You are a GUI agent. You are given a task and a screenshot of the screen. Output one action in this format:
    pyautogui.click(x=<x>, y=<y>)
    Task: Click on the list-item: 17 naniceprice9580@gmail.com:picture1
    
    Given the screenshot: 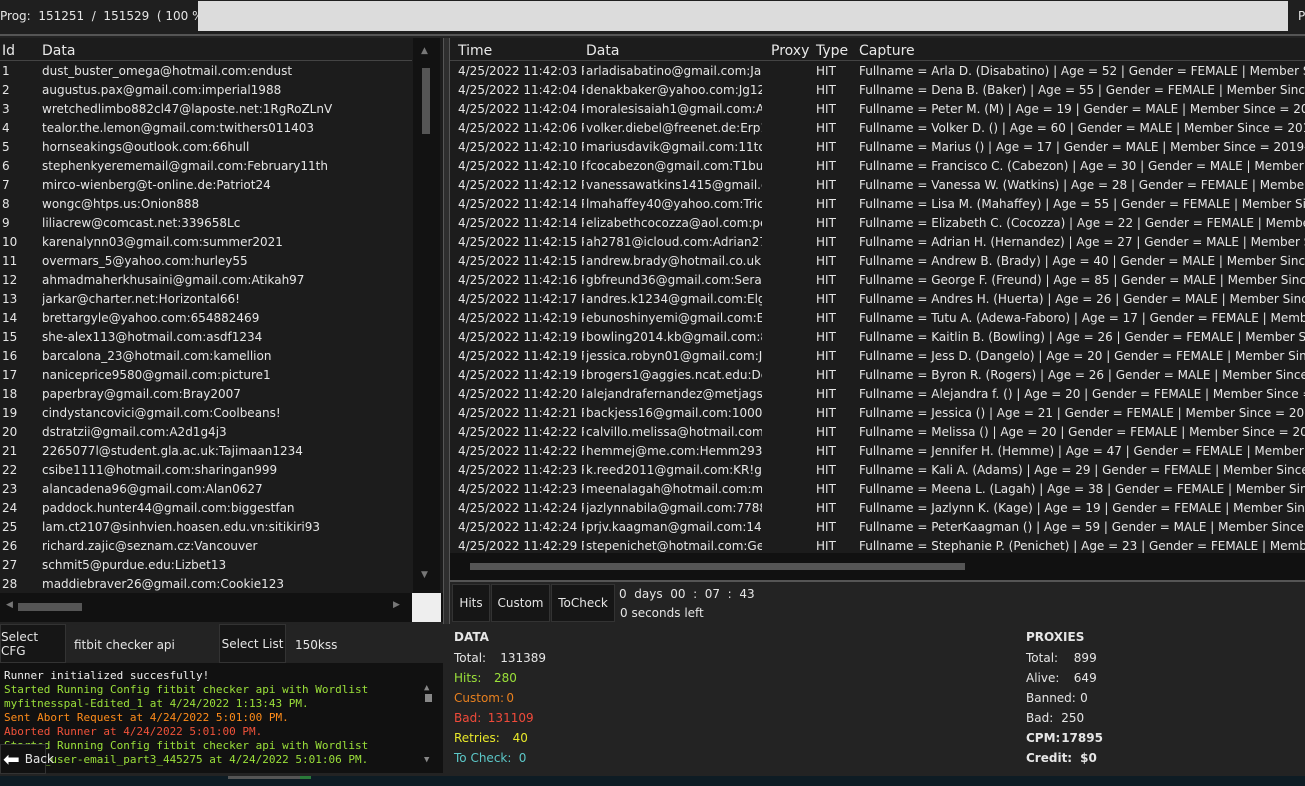 What is the action you would take?
    pyautogui.click(x=206, y=375)
    